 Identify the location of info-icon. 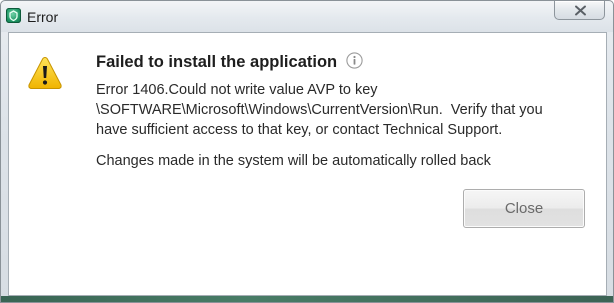
(354, 60).